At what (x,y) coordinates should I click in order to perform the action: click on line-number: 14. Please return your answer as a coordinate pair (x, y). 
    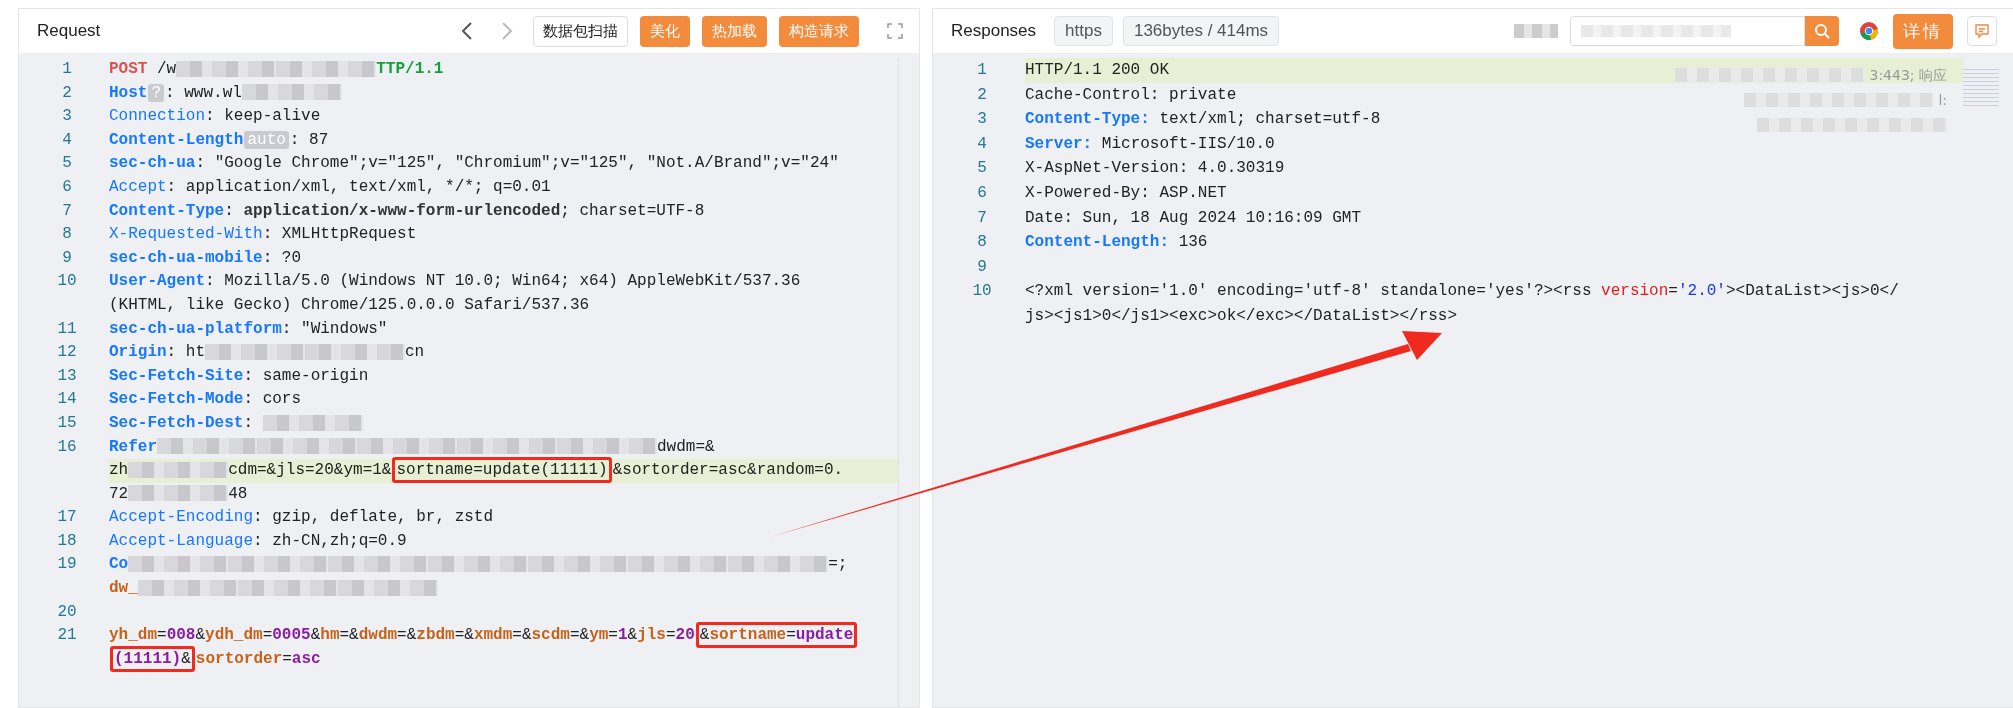
    Looking at the image, I should click on (67, 400).